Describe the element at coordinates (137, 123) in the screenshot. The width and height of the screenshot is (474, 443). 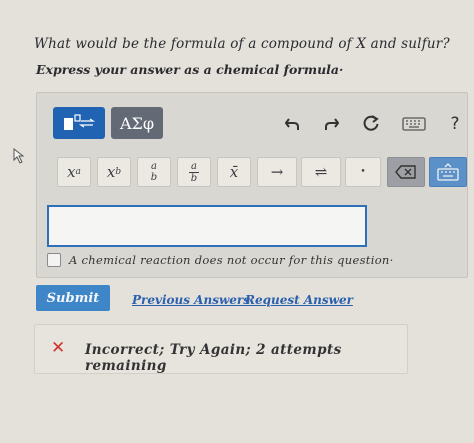
I see `greek-symbols-button: AΣφ` at that location.